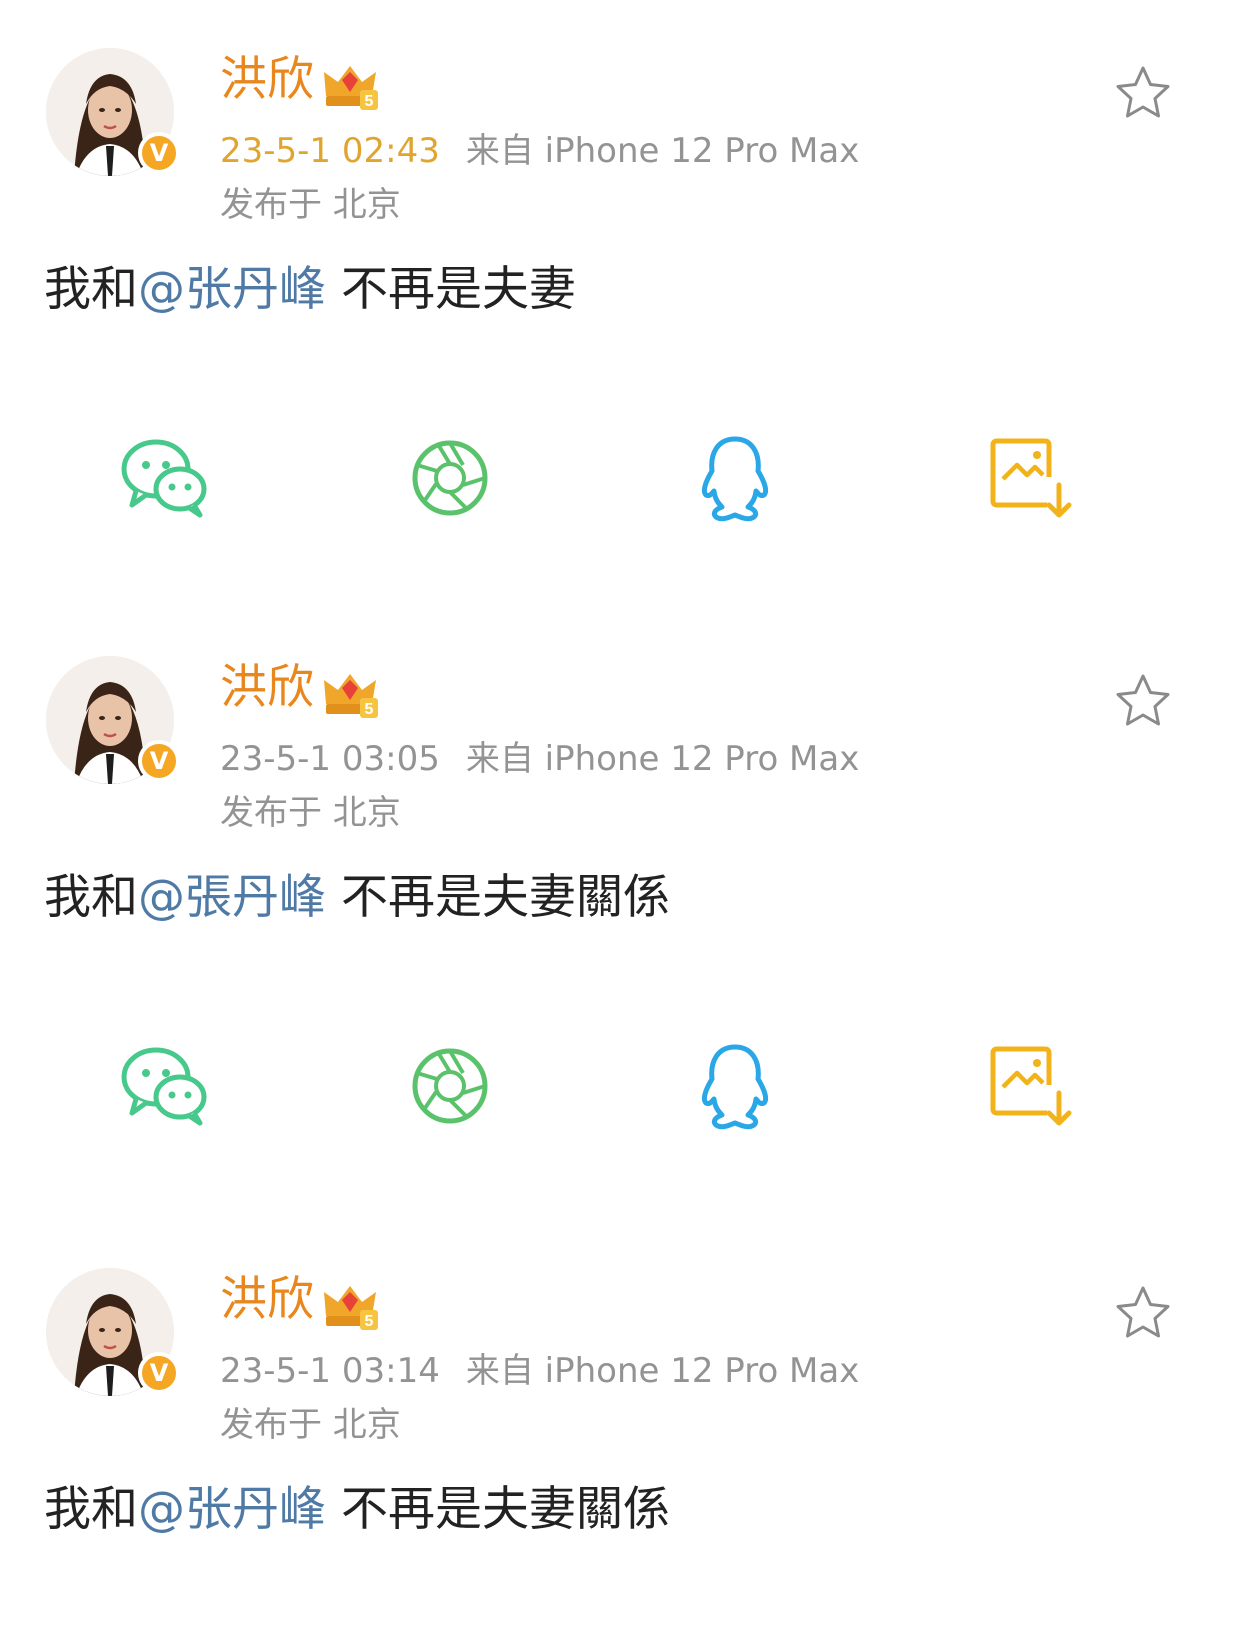  I want to click on post-time: 23-5-1 02:43, so click(330, 151).